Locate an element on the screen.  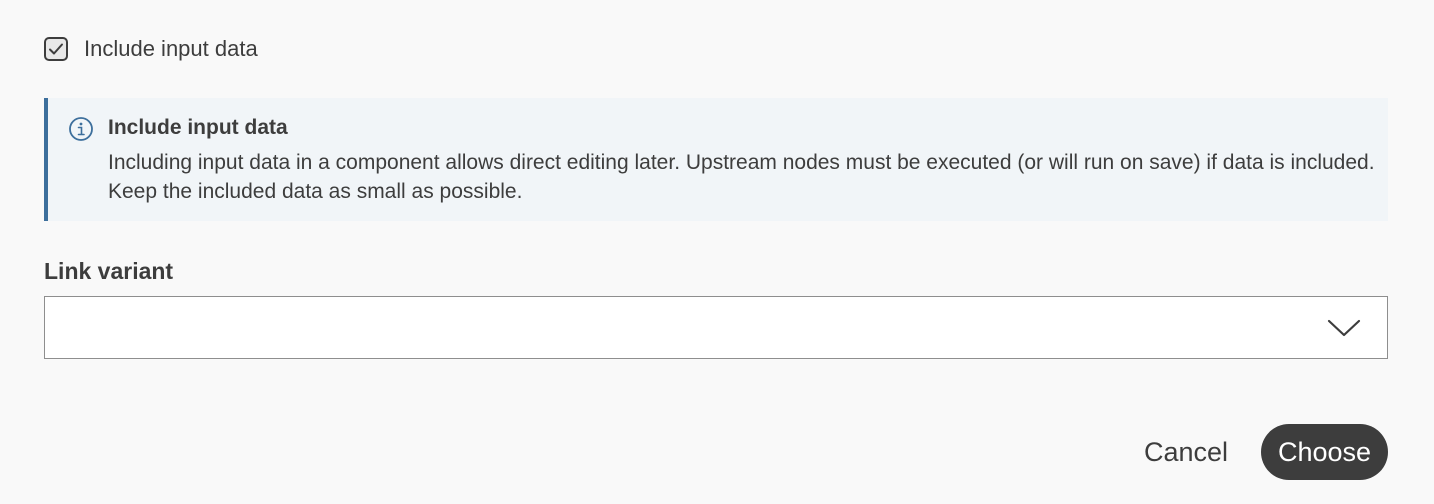
chevron-down-icon is located at coordinates (1344, 328).